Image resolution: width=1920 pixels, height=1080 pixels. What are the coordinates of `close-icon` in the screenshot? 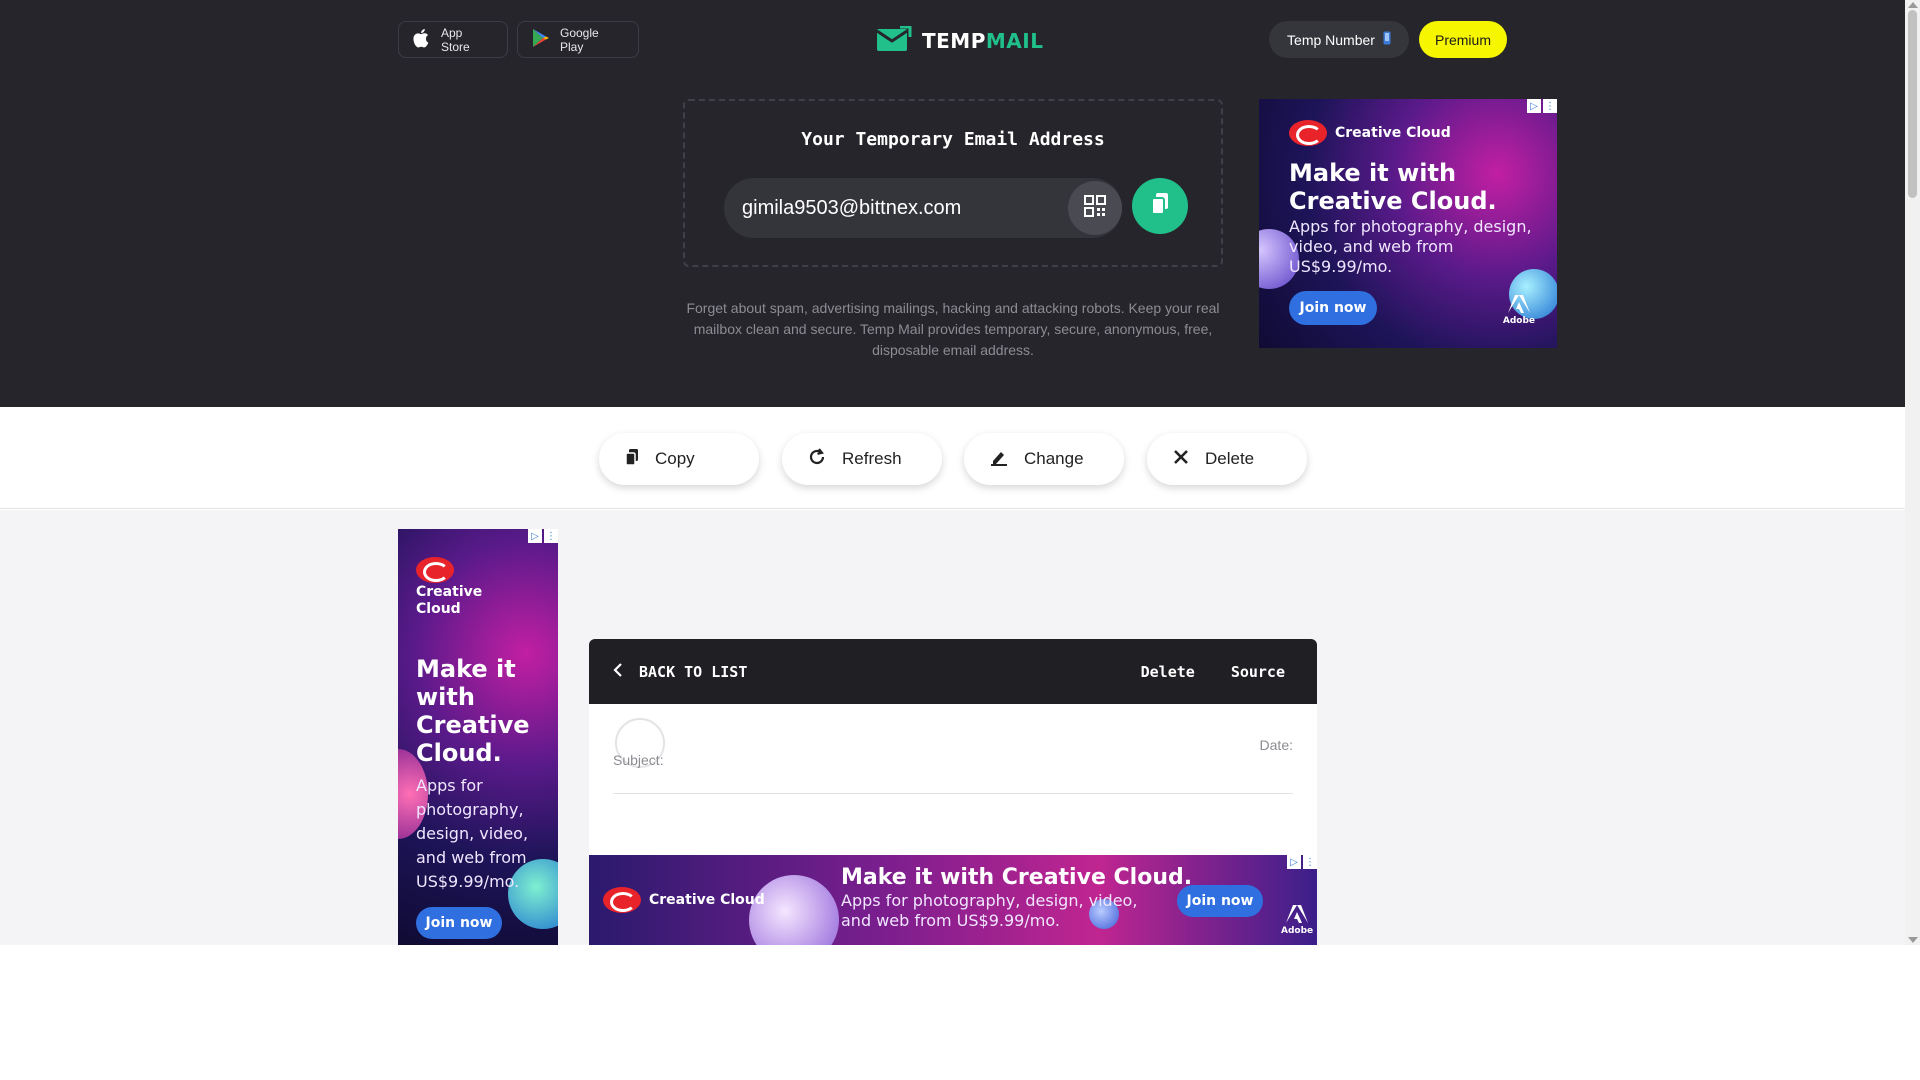 It's located at (1181, 459).